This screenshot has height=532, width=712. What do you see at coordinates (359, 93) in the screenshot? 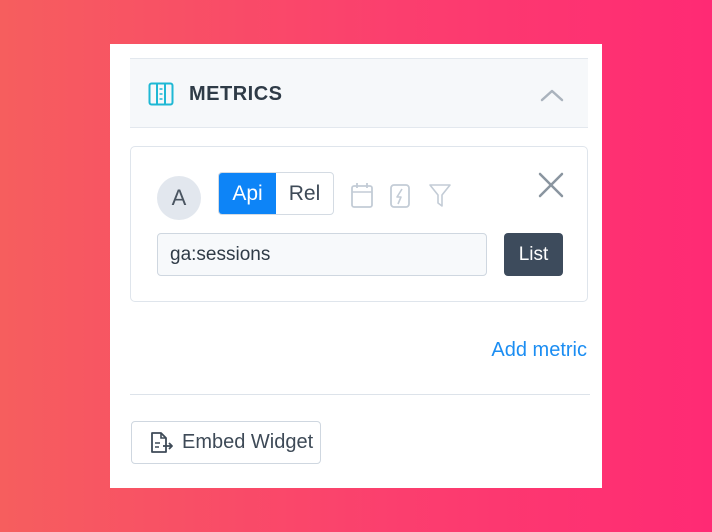
I see `metrics-section-header: METRICS` at bounding box center [359, 93].